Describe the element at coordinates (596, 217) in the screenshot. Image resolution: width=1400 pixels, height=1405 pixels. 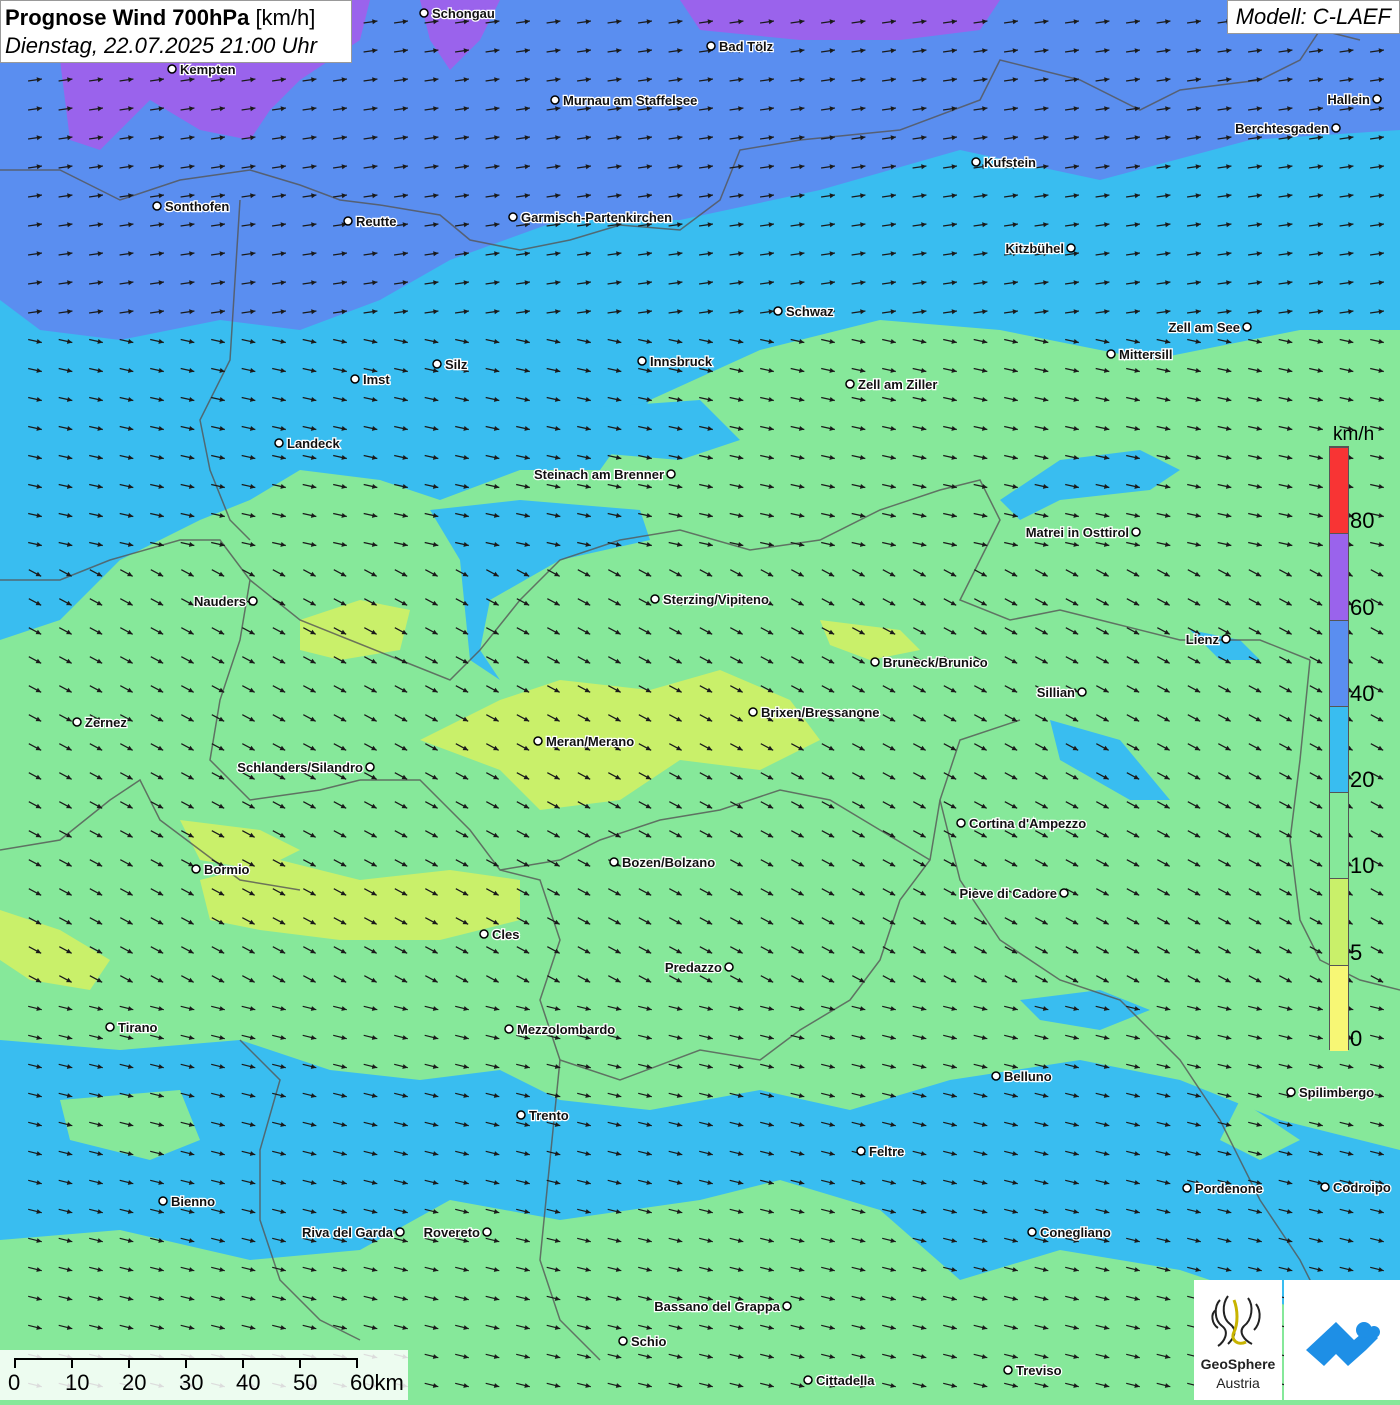
I see `city-label: Garmisch-Partenkirchen` at that location.